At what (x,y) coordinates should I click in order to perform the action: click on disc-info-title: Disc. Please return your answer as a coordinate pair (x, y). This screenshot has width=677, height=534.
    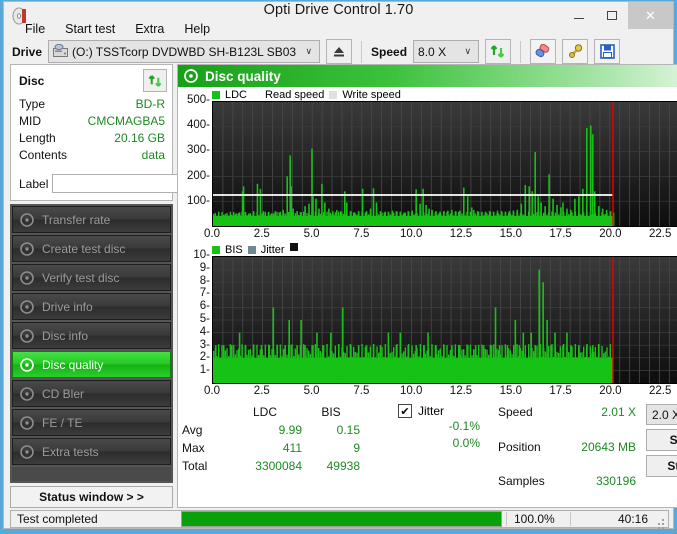
    Looking at the image, I should click on (32, 80).